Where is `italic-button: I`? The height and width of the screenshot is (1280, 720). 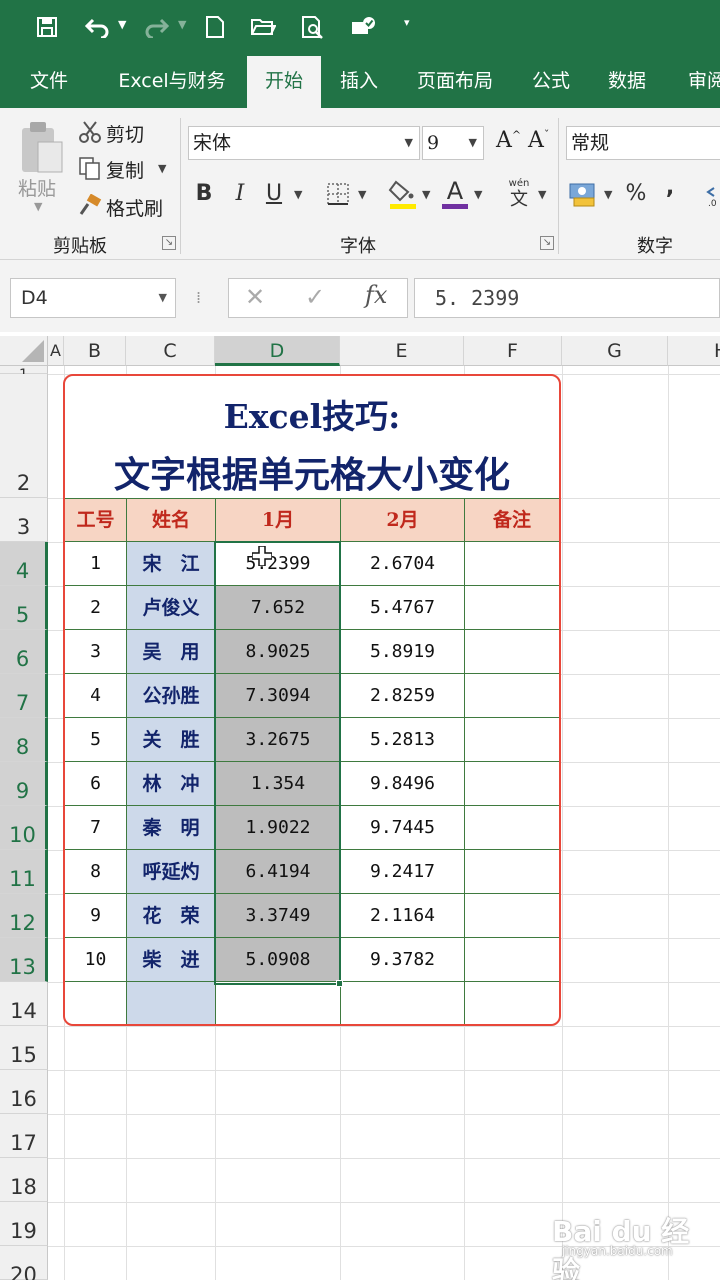
italic-button: I is located at coordinates (240, 194).